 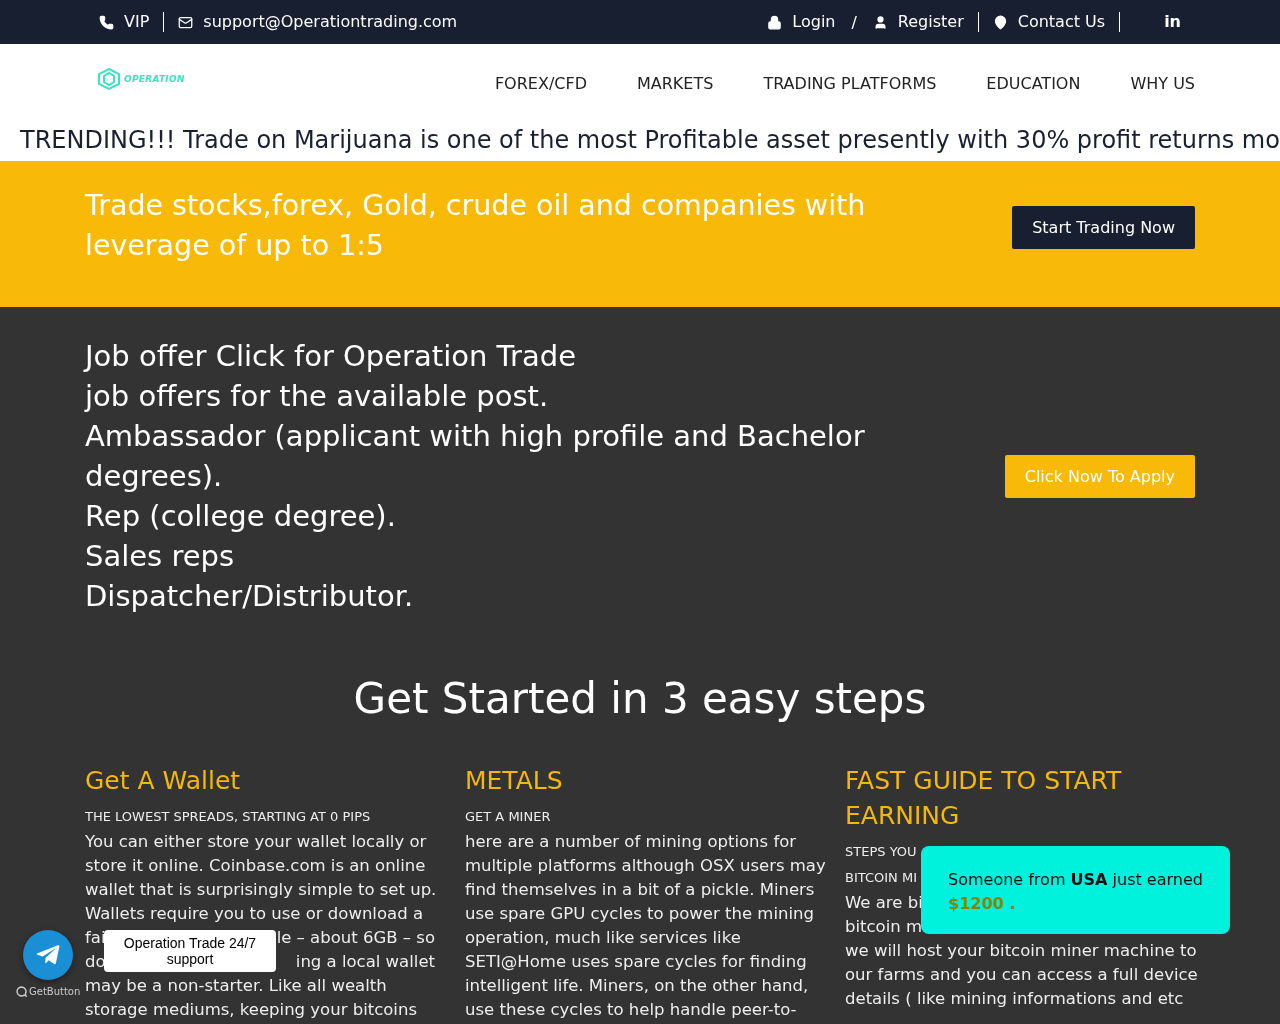 What do you see at coordinates (603, 938) in the screenshot?
I see `body-text: operation, much like services like` at bounding box center [603, 938].